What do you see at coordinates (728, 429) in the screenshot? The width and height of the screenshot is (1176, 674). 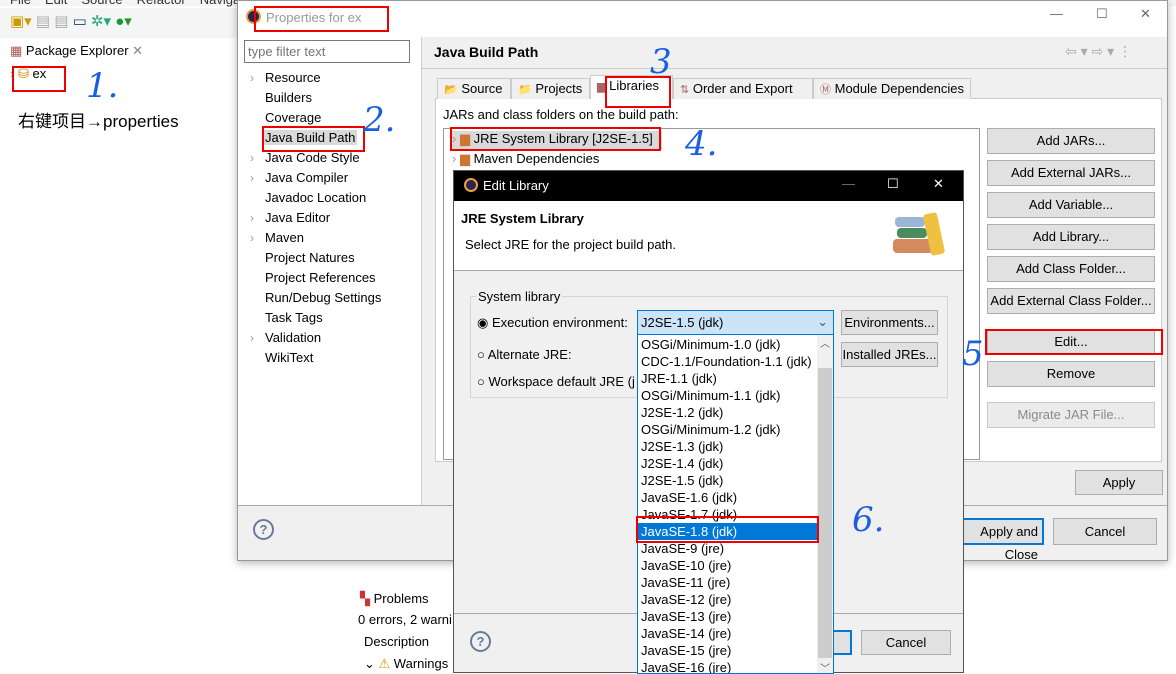 I see `environment-option: OSGi/Minimum-1.2 (jdk)` at bounding box center [728, 429].